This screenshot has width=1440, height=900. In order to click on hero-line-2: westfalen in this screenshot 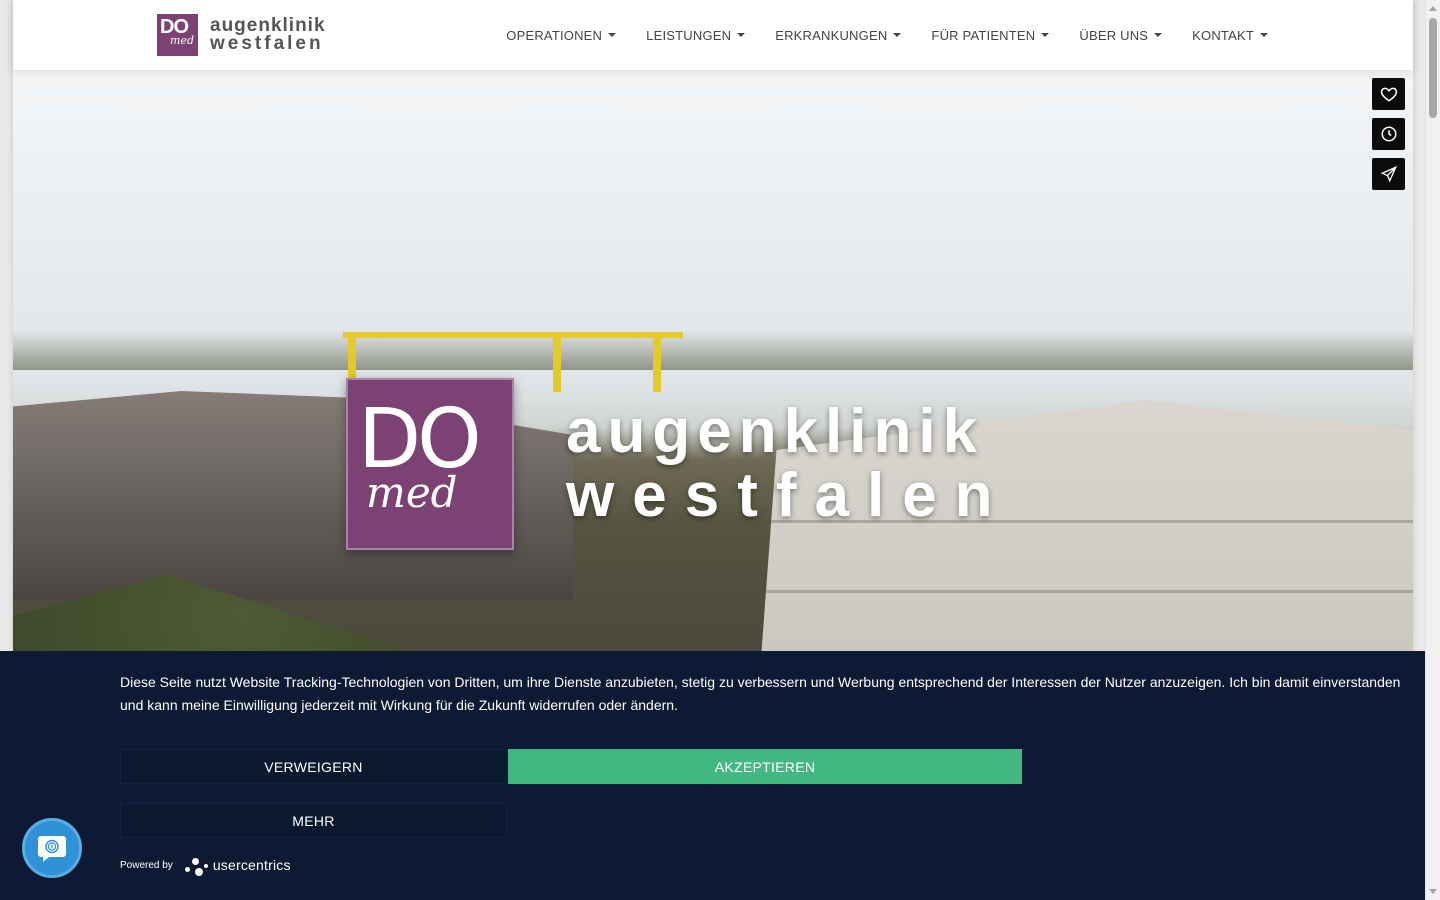, I will do `click(788, 495)`.